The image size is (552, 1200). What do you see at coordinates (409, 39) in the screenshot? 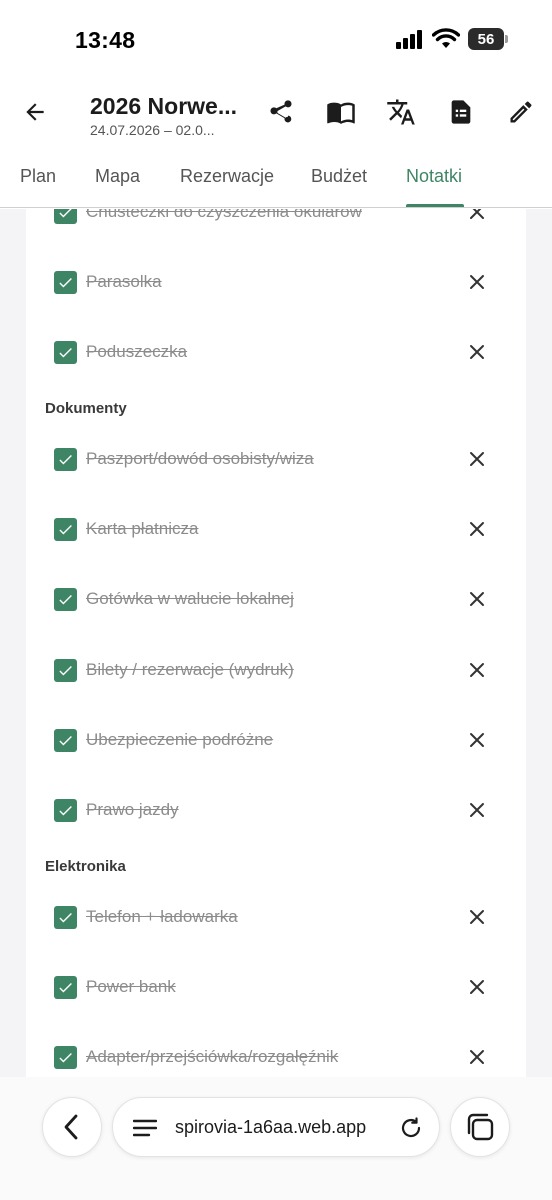
I see `signal-icon` at bounding box center [409, 39].